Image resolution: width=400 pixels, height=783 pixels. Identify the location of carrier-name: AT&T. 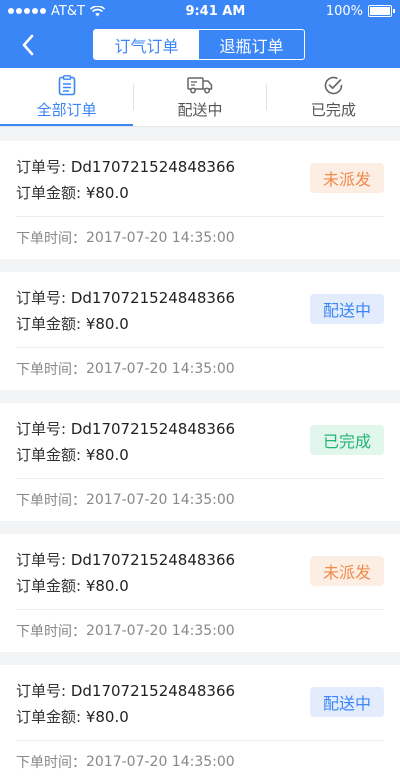
(68, 11).